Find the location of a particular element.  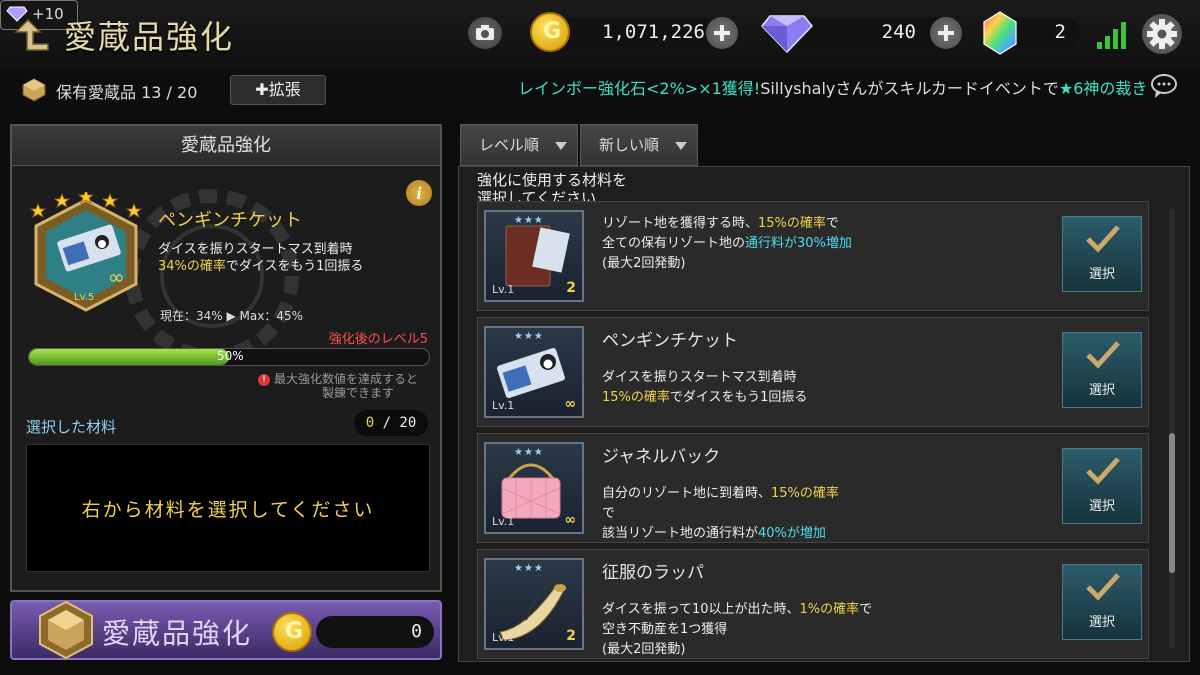

materials-hint-line1: 強化に使用する材料を is located at coordinates (552, 180).